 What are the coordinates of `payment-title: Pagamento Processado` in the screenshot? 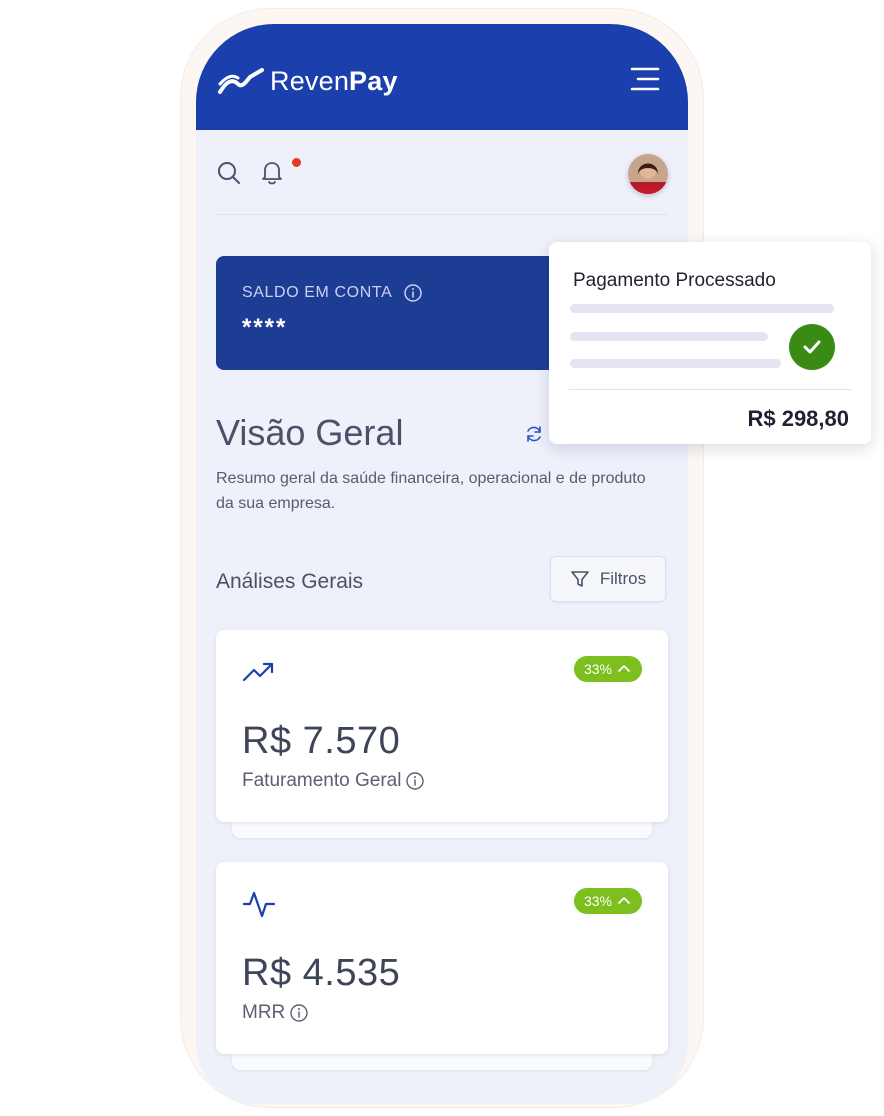 It's located at (674, 280).